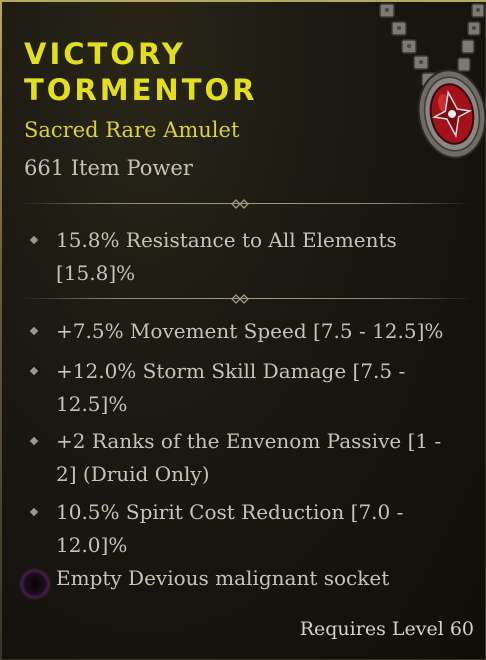  What do you see at coordinates (432, 81) in the screenshot?
I see `amulet-icon` at bounding box center [432, 81].